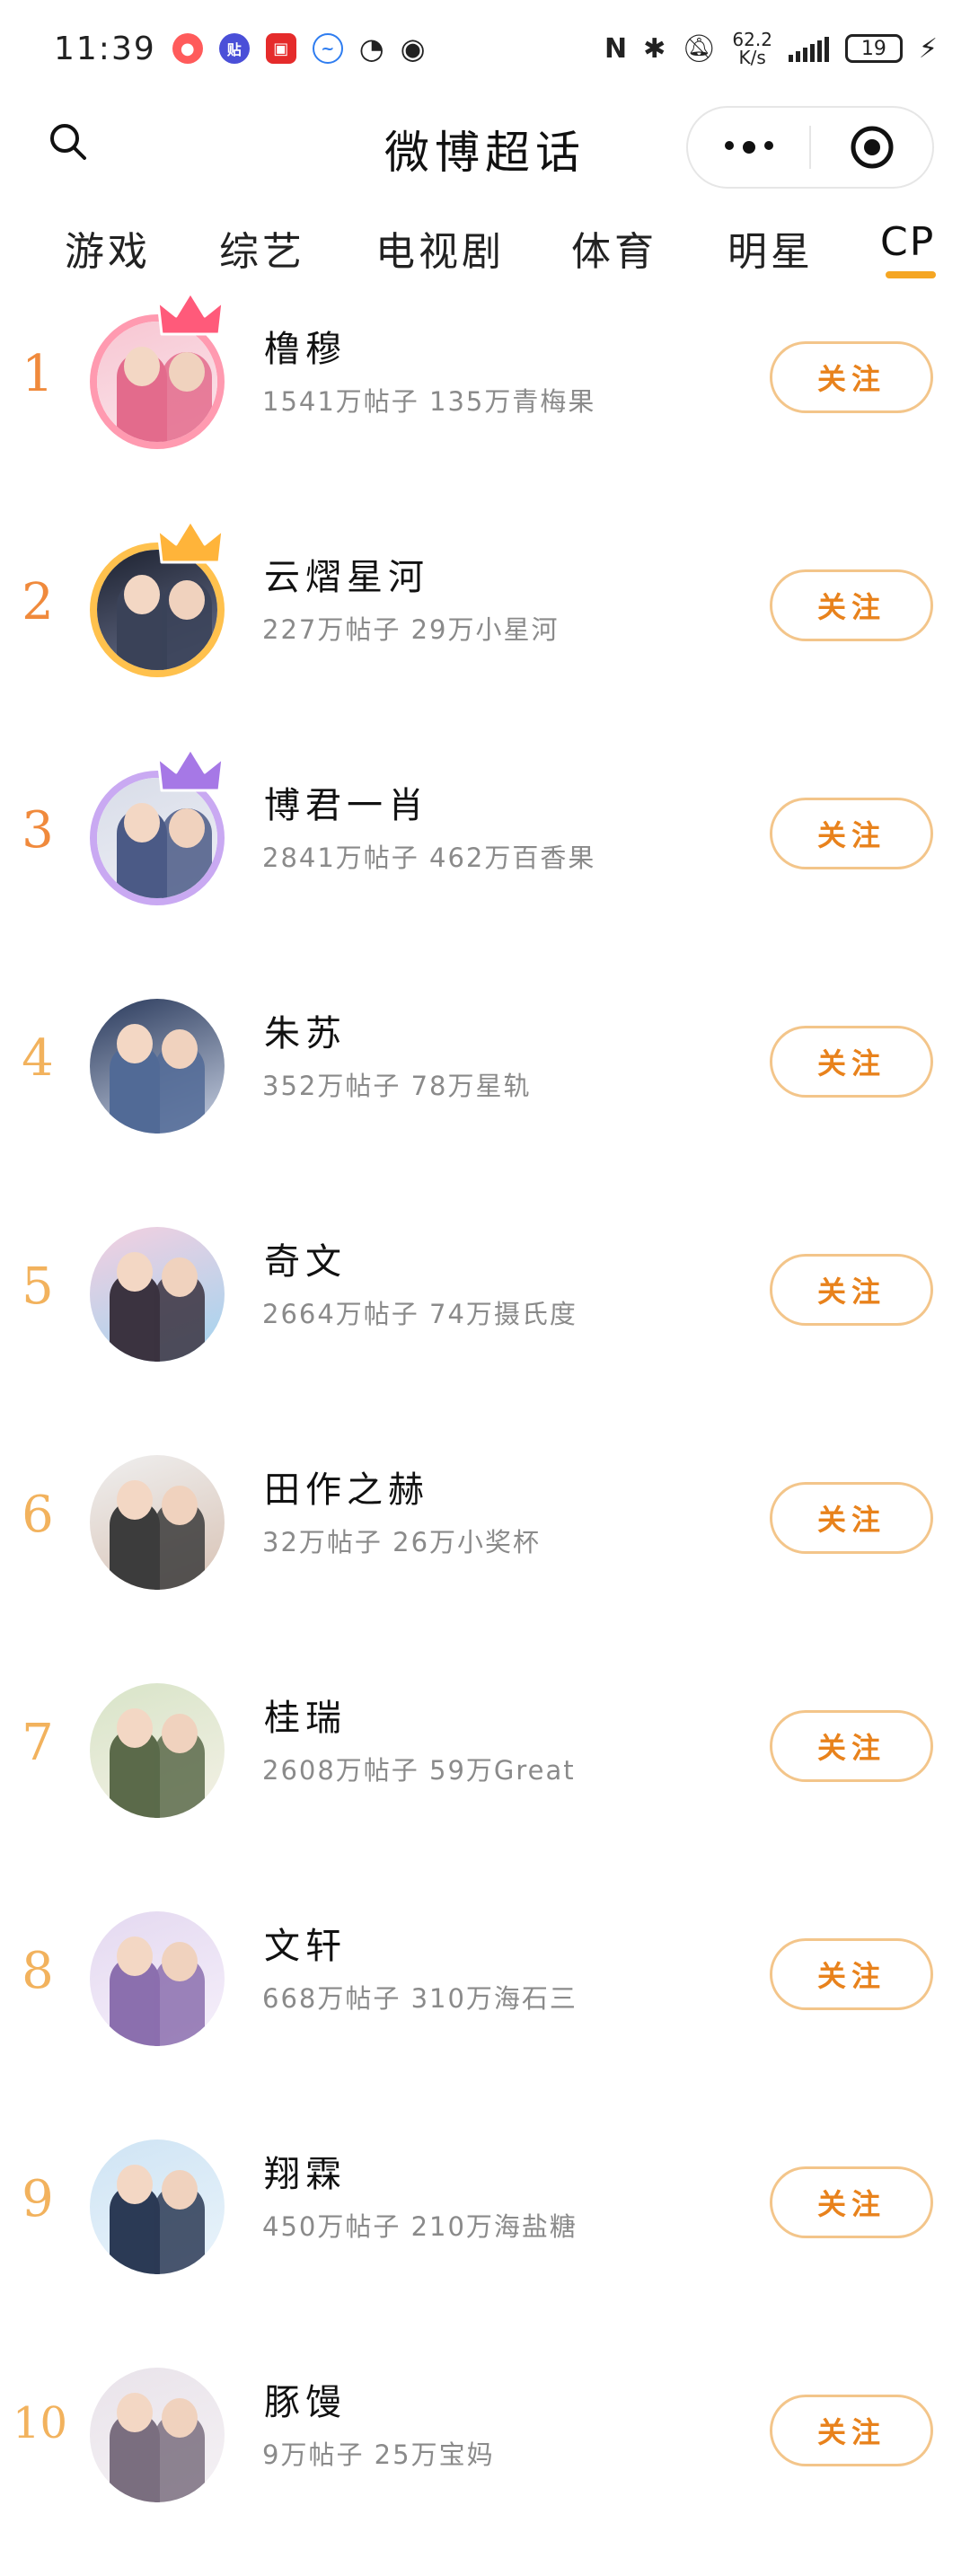  I want to click on cp-name: 桂瑞, so click(305, 1718).